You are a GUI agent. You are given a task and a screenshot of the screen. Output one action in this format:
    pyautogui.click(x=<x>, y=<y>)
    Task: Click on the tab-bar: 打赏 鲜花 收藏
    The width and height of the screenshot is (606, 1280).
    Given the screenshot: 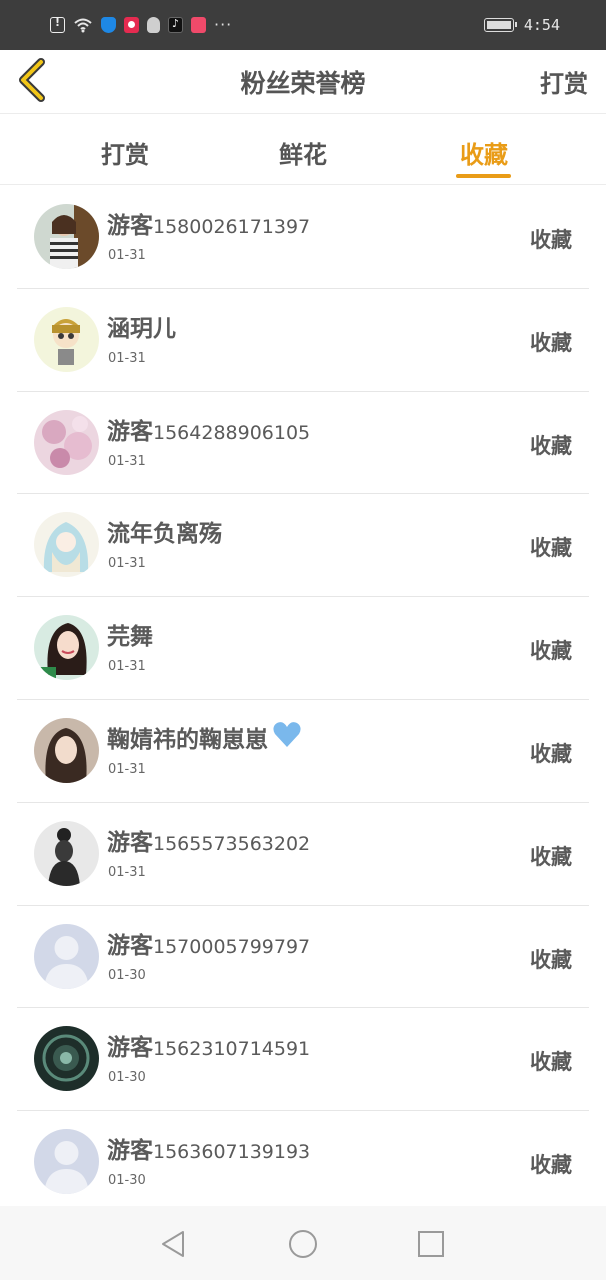 What is the action you would take?
    pyautogui.click(x=303, y=150)
    